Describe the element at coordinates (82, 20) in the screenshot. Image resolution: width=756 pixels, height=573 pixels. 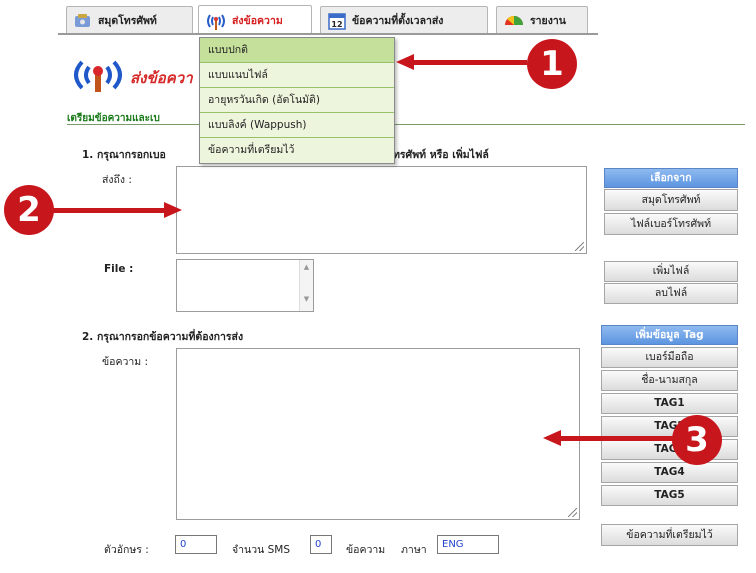
I see `phonebook-icon` at that location.